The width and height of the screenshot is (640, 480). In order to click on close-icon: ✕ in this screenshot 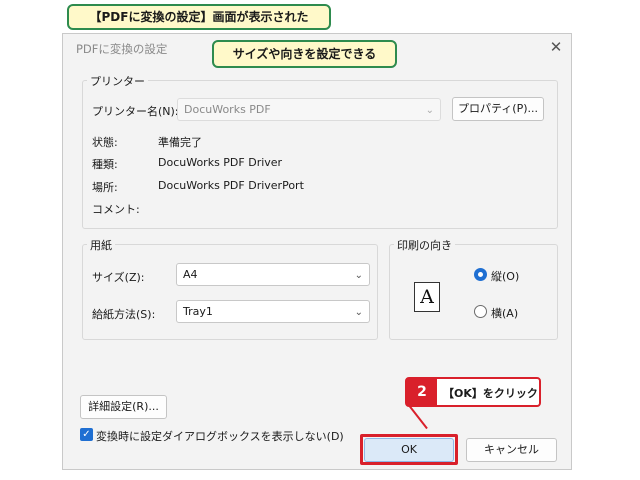, I will do `click(556, 47)`.